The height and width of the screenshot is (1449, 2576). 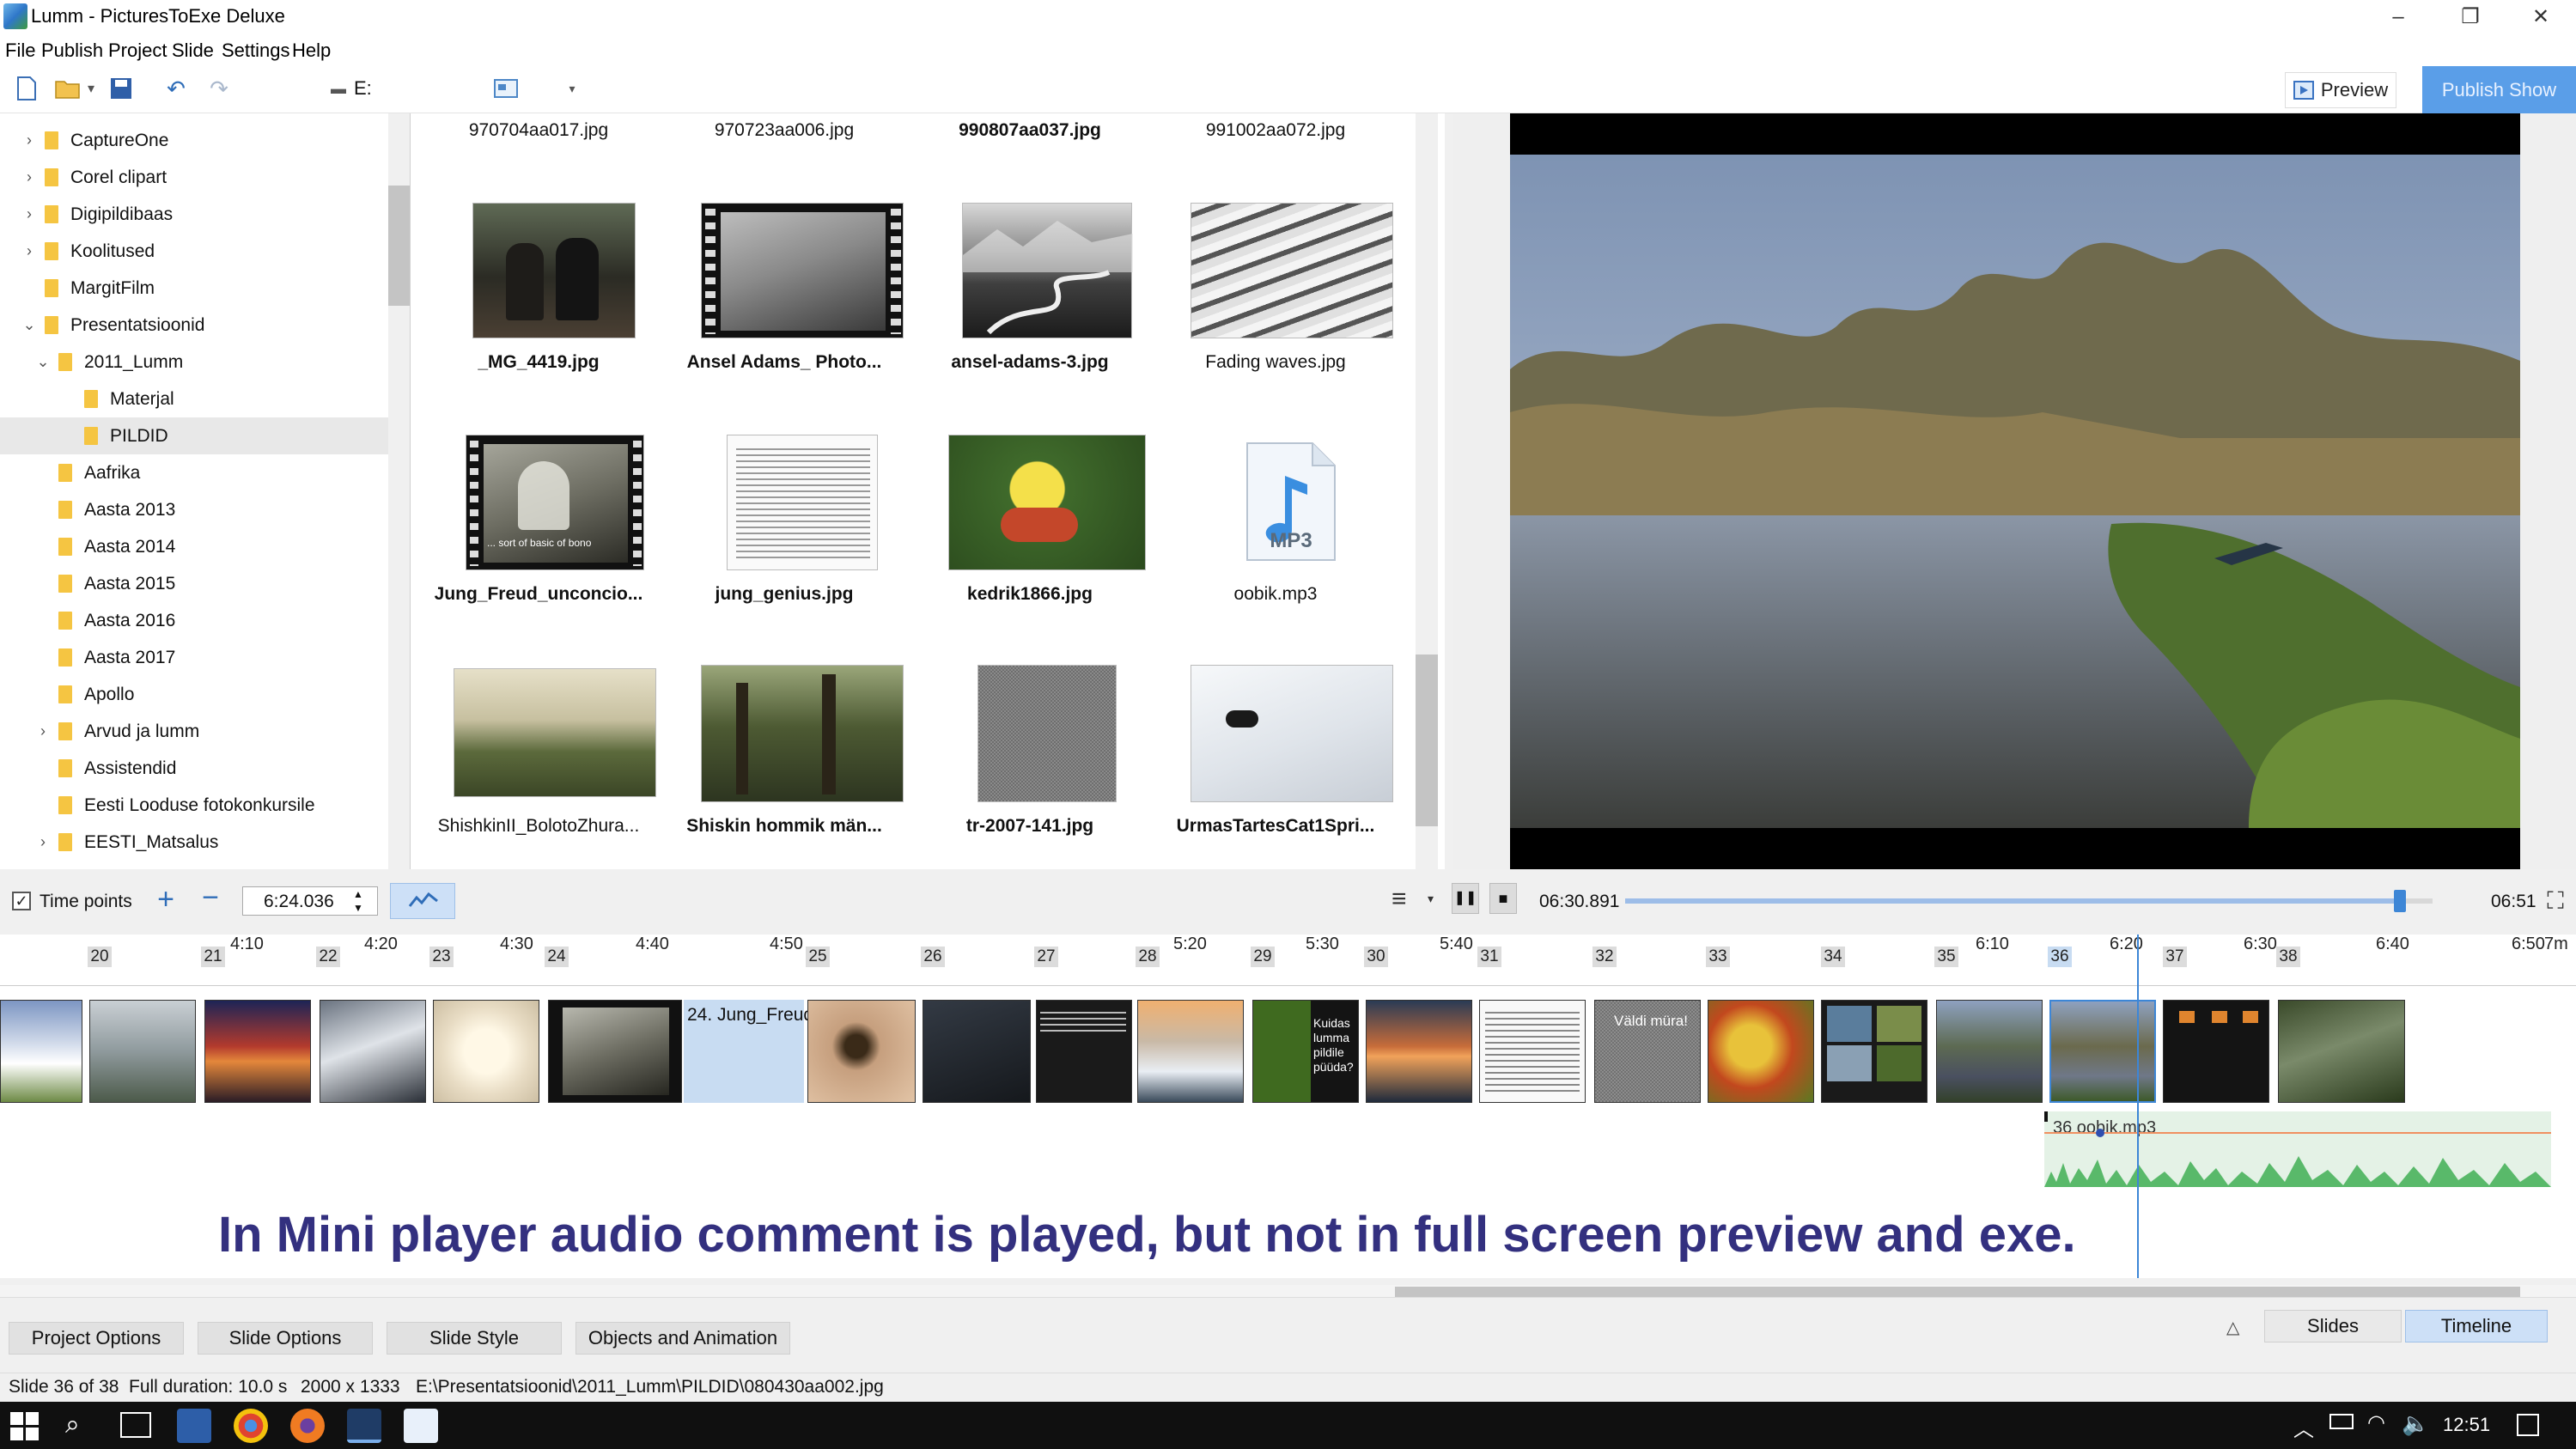 I want to click on file-name: 991002aa072.jpg, so click(x=1275, y=130).